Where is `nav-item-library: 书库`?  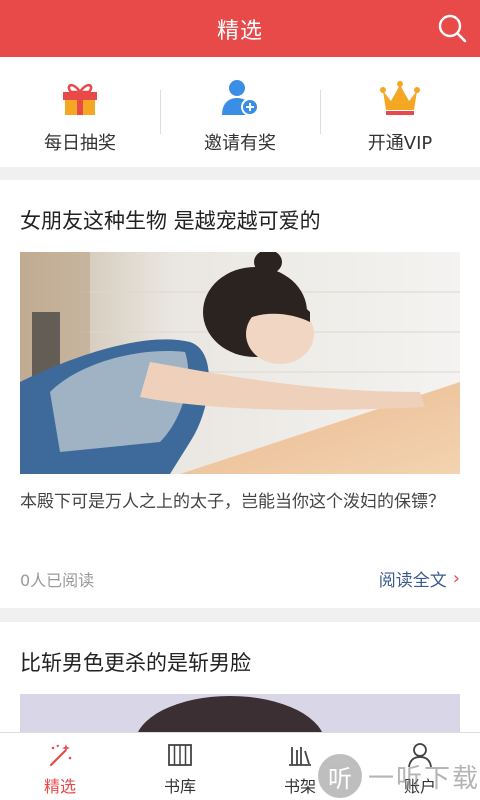 nav-item-library: 书库 is located at coordinates (180, 766).